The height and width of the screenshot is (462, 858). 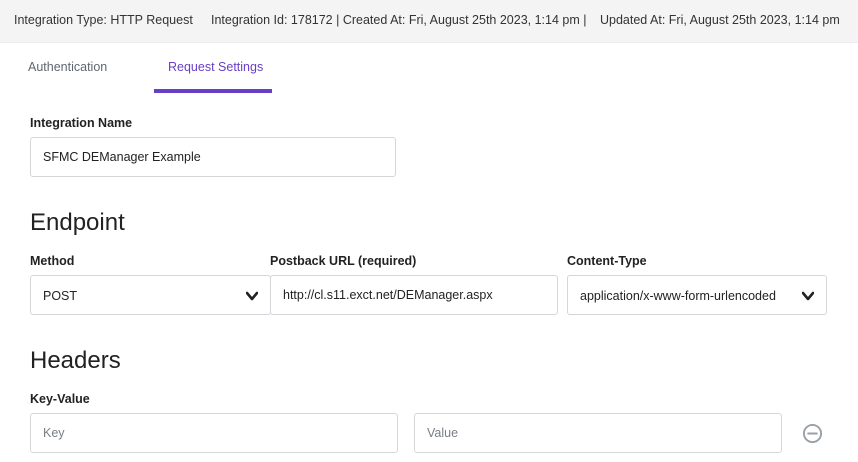 I want to click on content-type-label: Content-Type, so click(x=607, y=261).